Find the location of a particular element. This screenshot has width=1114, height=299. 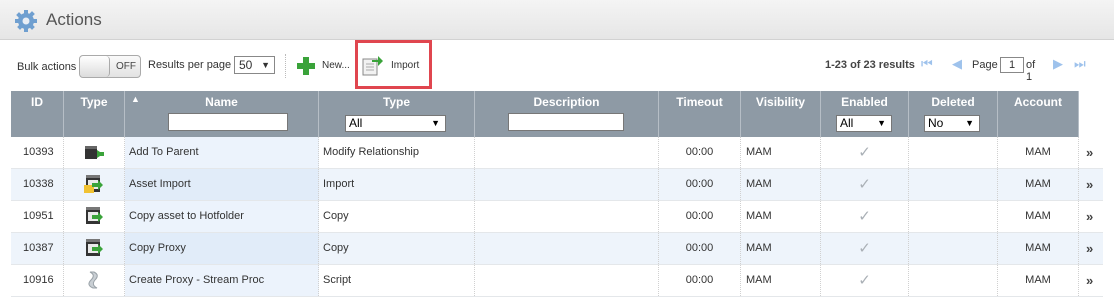

col-header-timeout: Timeout is located at coordinates (700, 114).